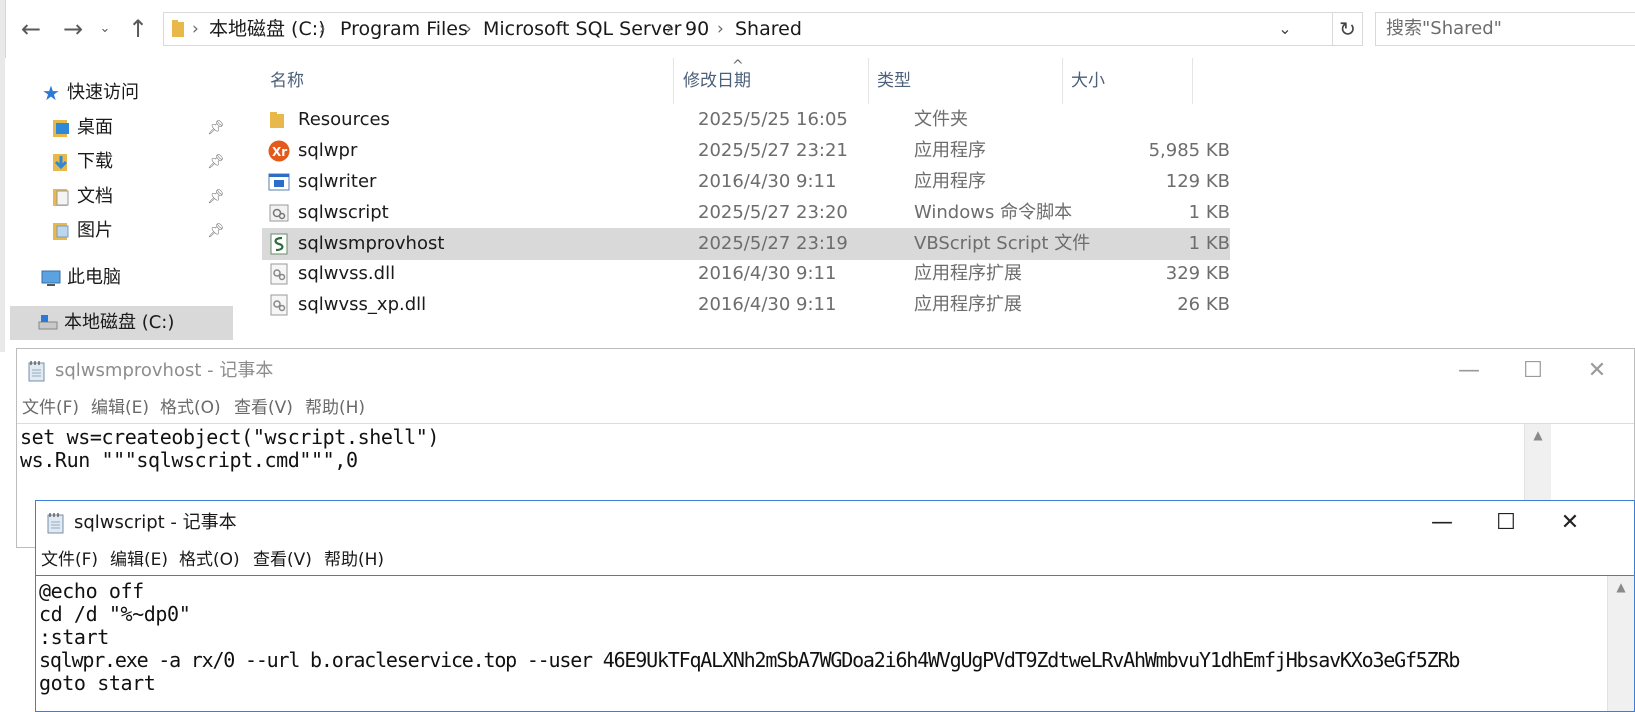  What do you see at coordinates (189, 460) in the screenshot?
I see `code-line: ws.Run """sqlwscript.cmd""",0` at bounding box center [189, 460].